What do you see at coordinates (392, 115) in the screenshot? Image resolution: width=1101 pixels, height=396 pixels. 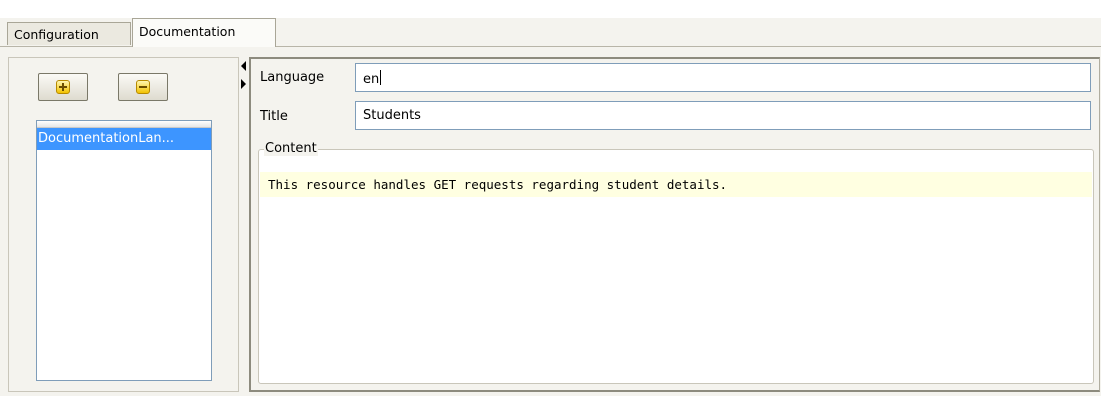 I see `title-value: Students` at bounding box center [392, 115].